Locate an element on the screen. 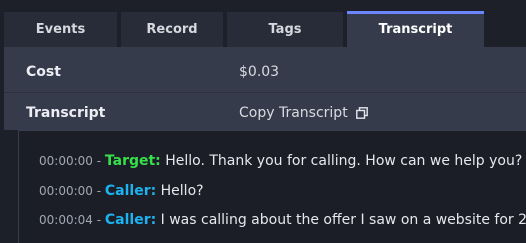 This screenshot has height=243, width=526. tab-events: Events is located at coordinates (60, 29).